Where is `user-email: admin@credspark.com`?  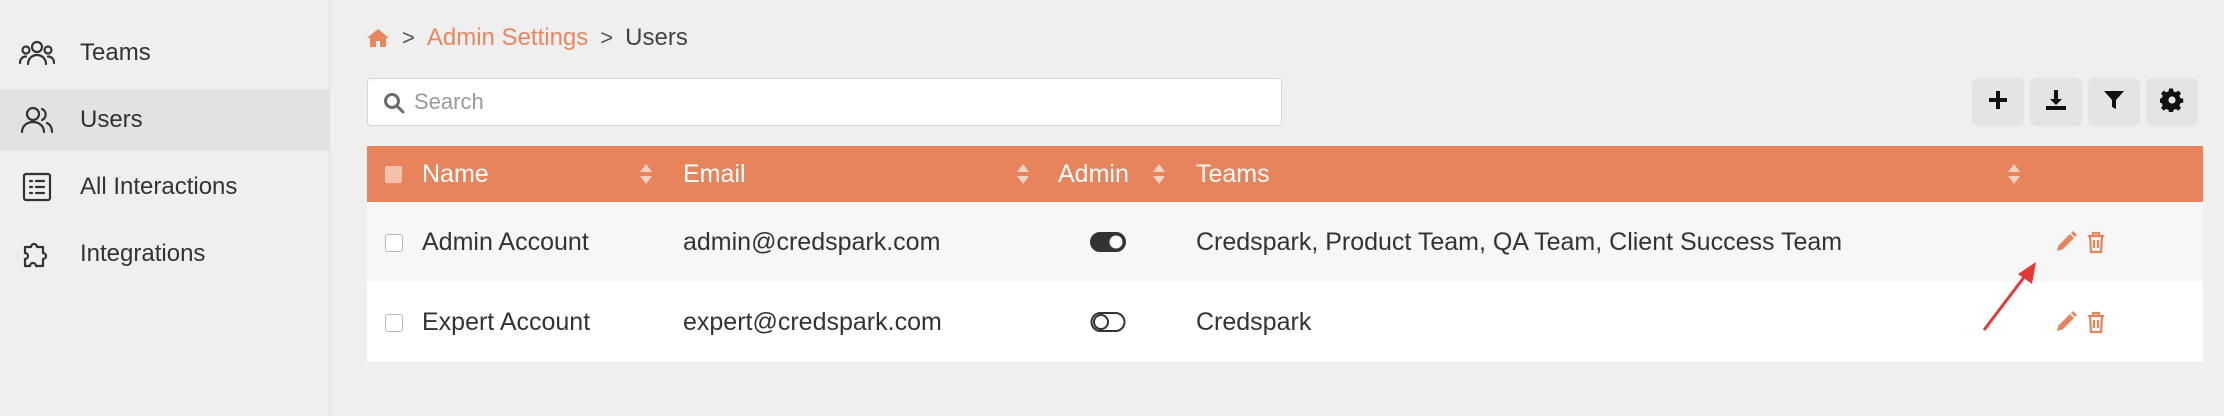 user-email: admin@credspark.com is located at coordinates (812, 241).